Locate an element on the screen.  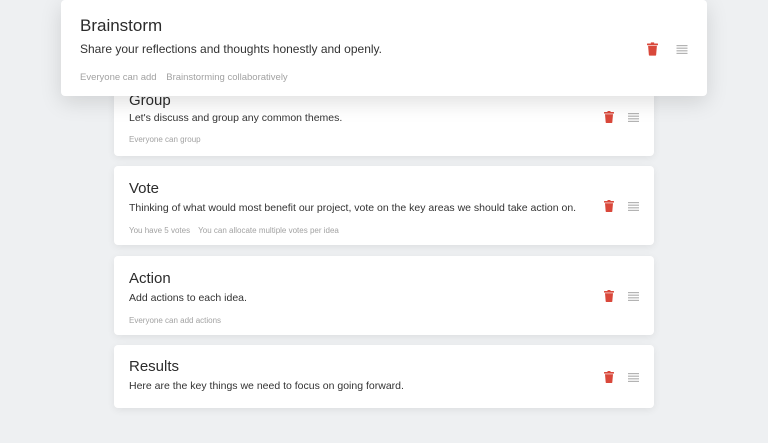
stage-title: Brainstorm is located at coordinates (121, 25).